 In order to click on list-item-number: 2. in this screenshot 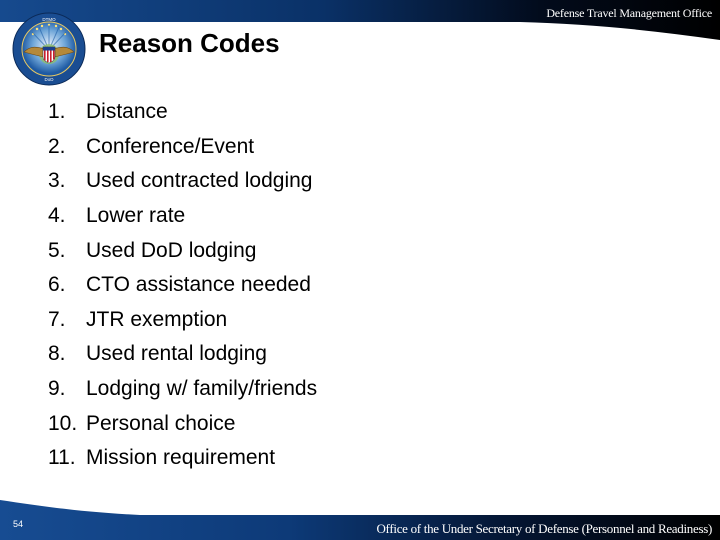, I will do `click(57, 146)`.